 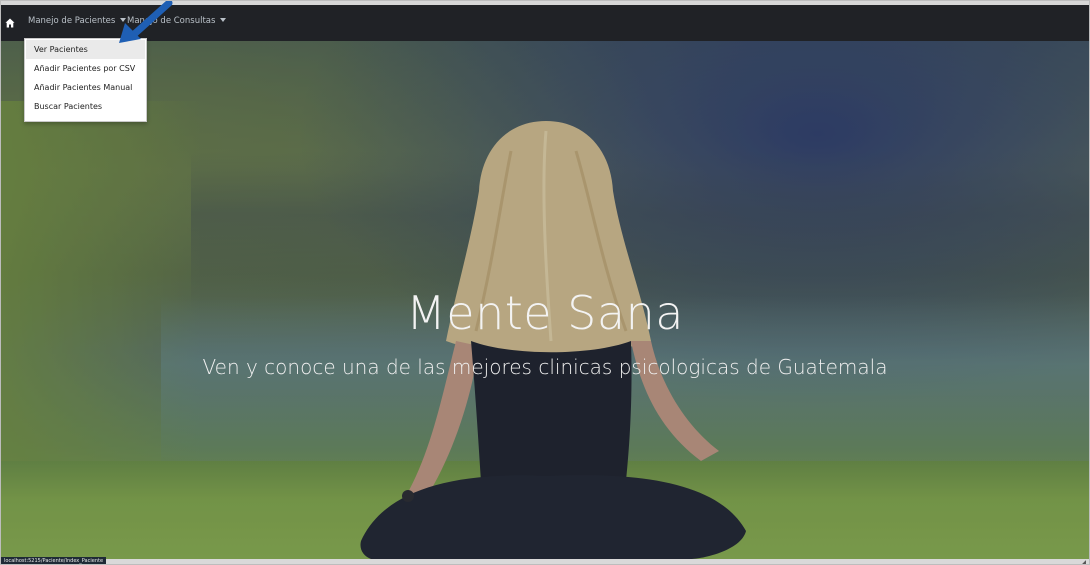 What do you see at coordinates (85, 87) in the screenshot?
I see `menu-item-anadir-manual: Añadir Pacientes Manual` at bounding box center [85, 87].